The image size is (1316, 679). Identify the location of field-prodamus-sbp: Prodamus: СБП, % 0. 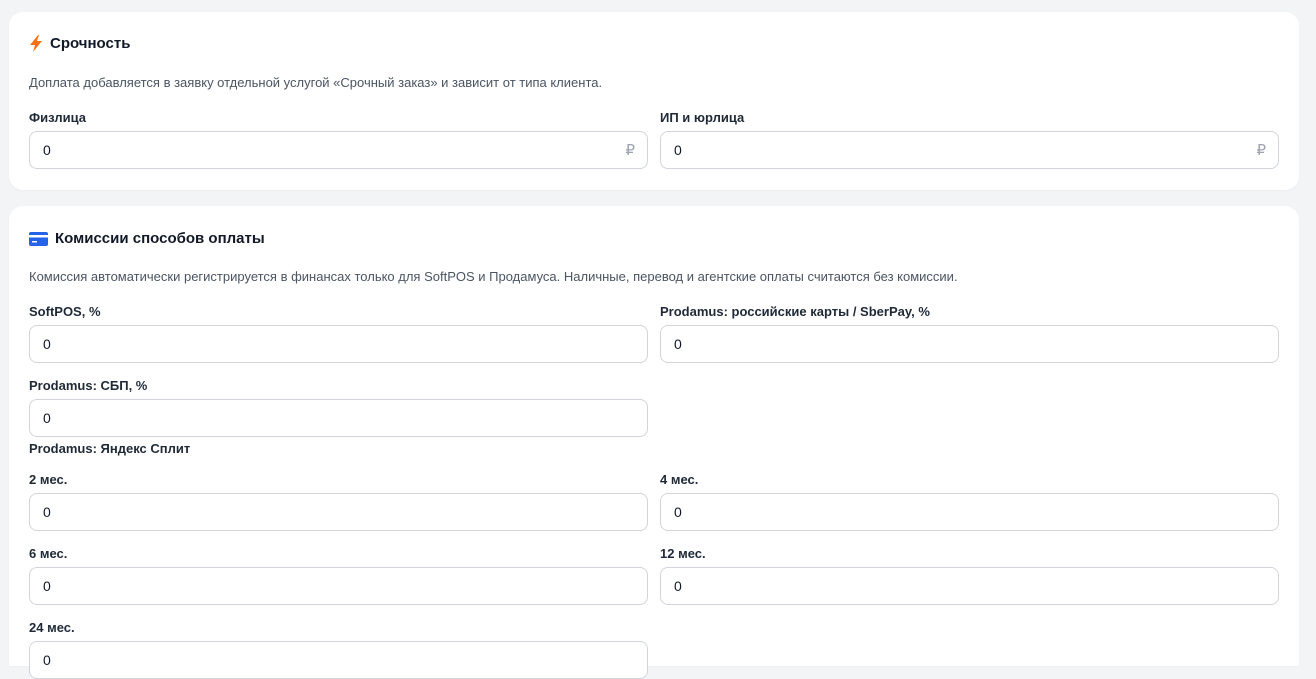
(338, 407).